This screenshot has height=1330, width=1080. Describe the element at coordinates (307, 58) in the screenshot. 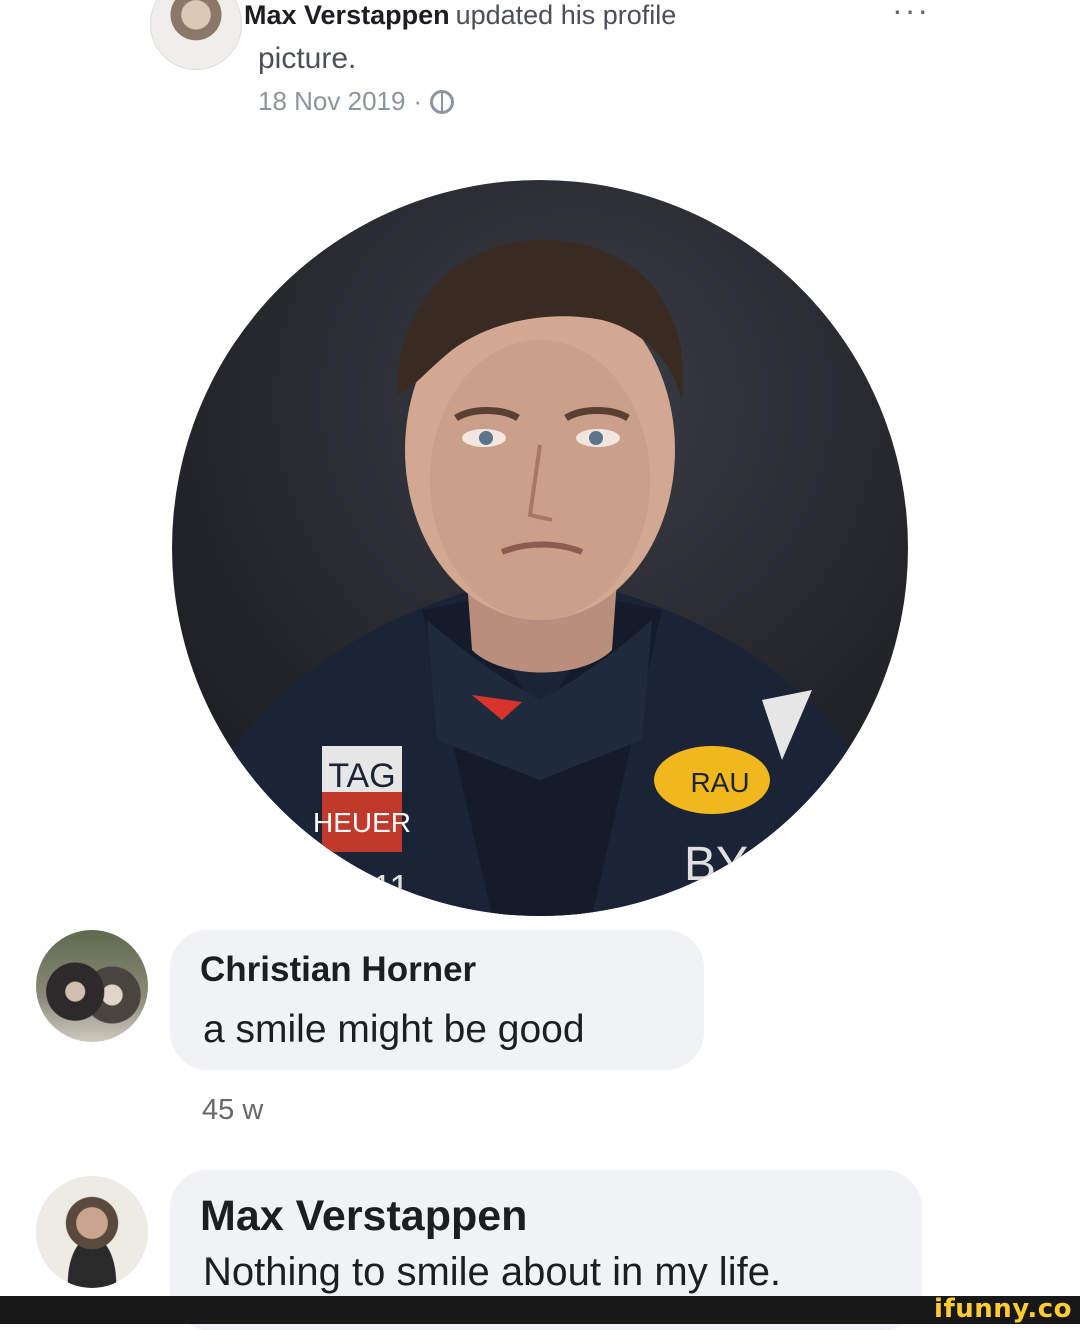

I see `post-action-continued: picture.` at that location.